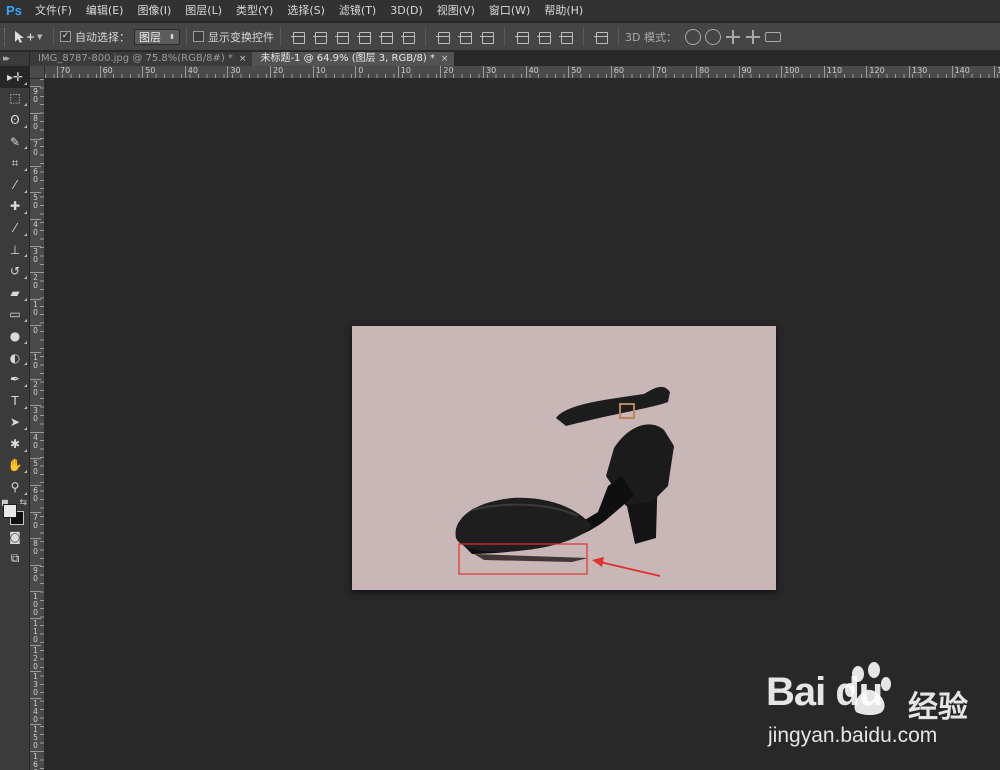  What do you see at coordinates (15, 99) in the screenshot?
I see `rectangular-marquee-tool: ⬚` at bounding box center [15, 99].